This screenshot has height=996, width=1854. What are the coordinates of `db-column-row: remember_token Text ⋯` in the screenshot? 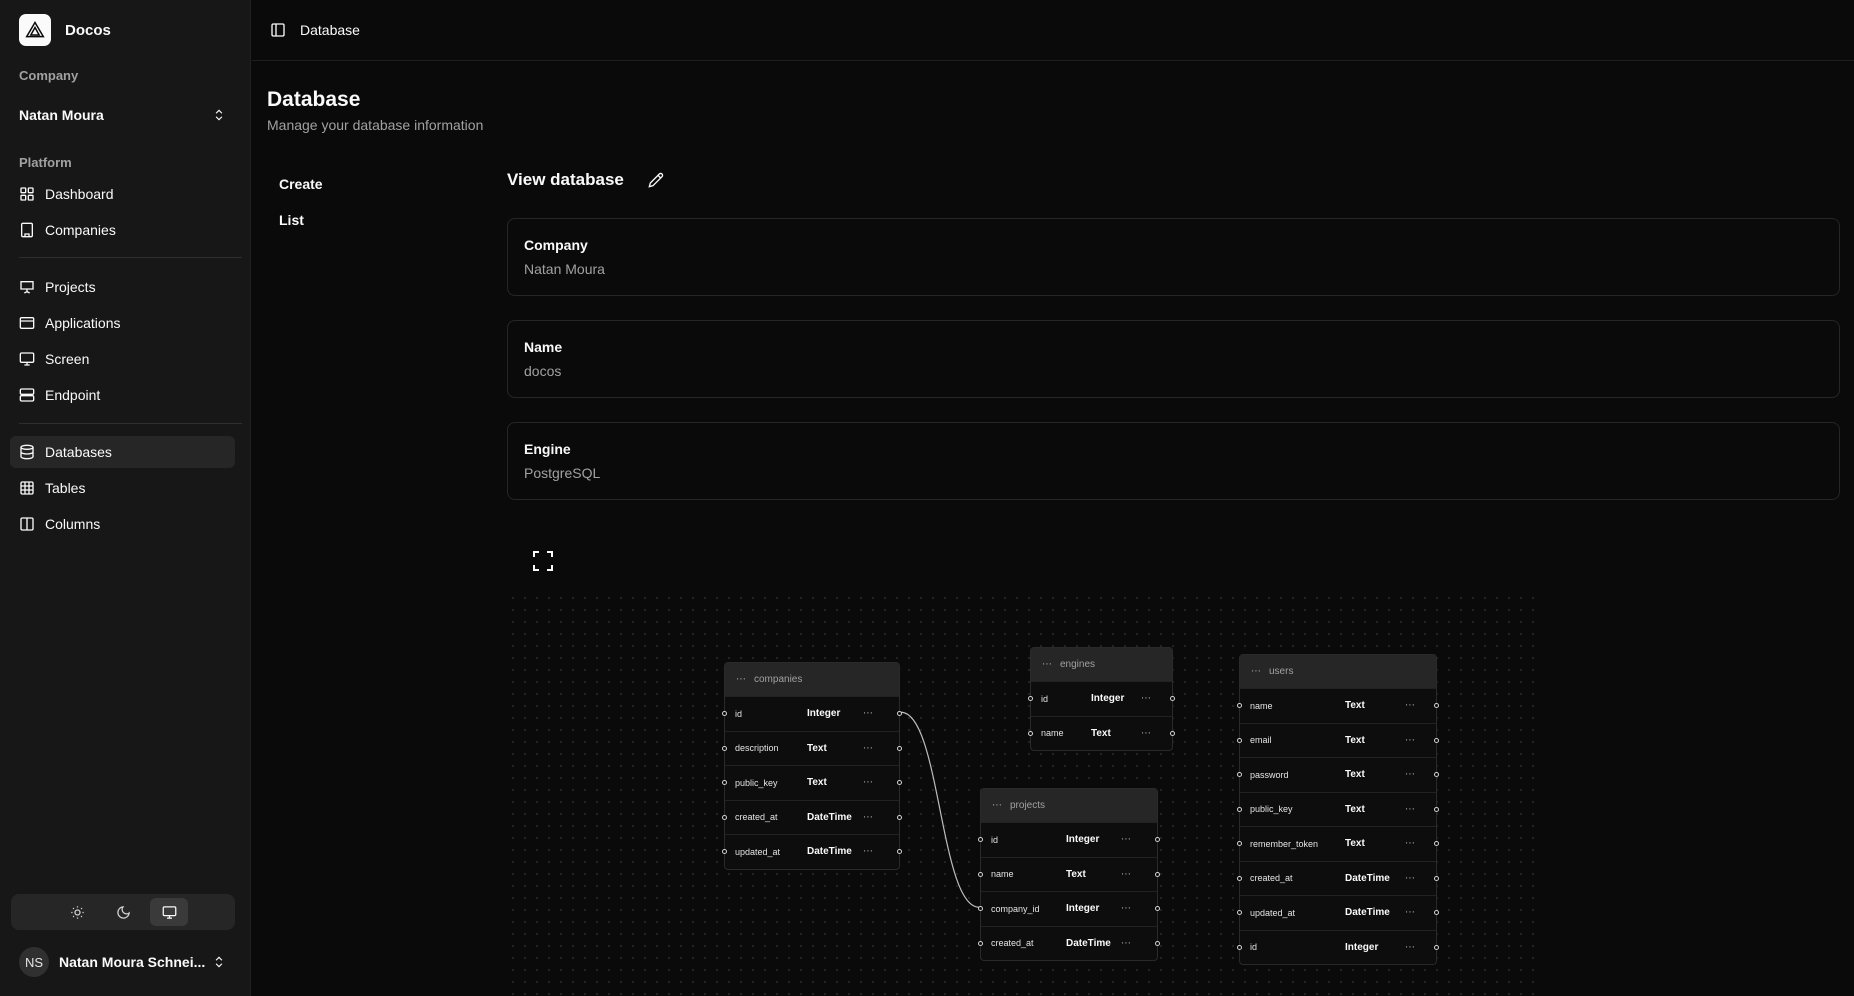 It's located at (1338, 843).